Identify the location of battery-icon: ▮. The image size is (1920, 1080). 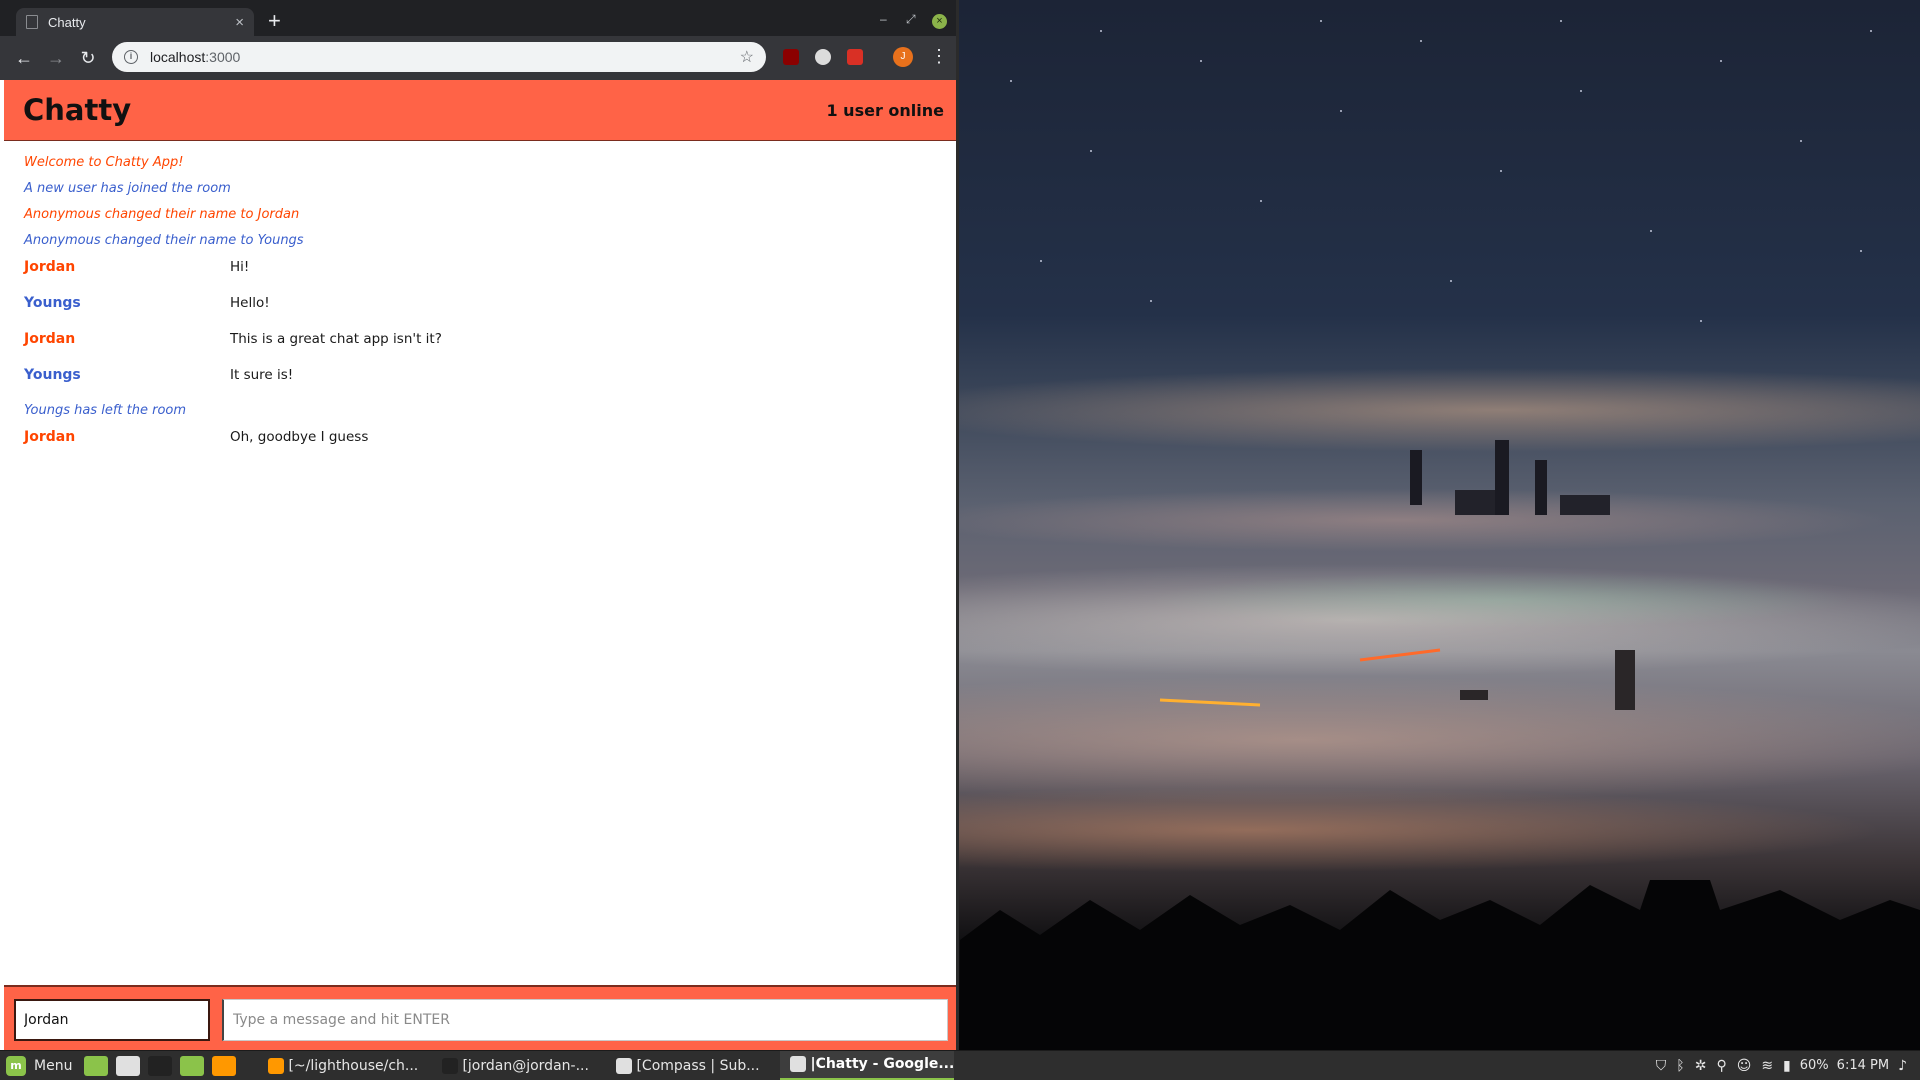
(1787, 1066).